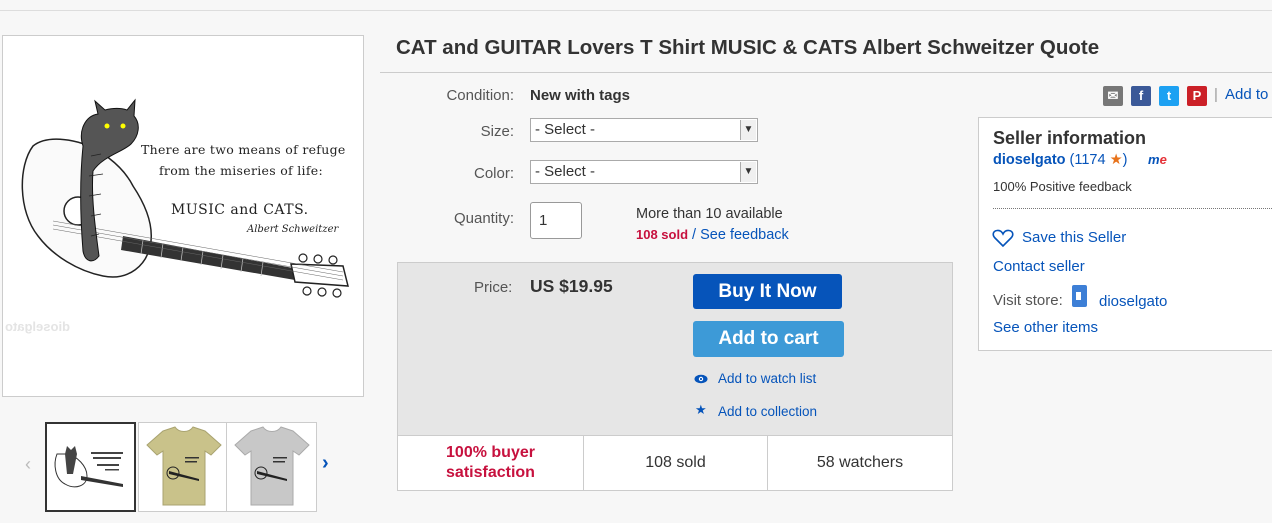 This screenshot has width=1272, height=523. Describe the element at coordinates (744, 235) in the screenshot. I see `see-feedback-link: See feedback` at that location.